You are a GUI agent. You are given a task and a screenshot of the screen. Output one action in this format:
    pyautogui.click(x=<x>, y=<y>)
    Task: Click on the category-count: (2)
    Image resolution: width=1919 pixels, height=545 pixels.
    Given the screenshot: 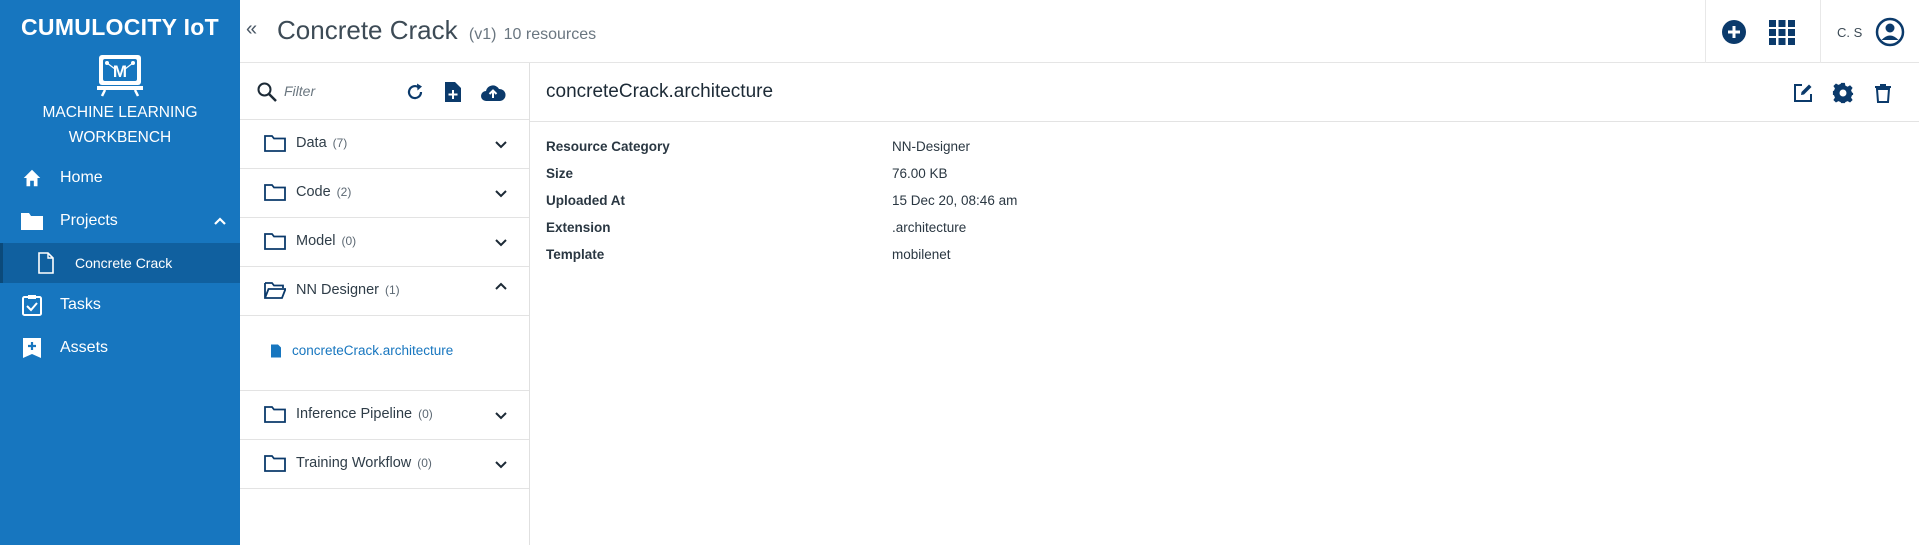 What is the action you would take?
    pyautogui.click(x=344, y=192)
    